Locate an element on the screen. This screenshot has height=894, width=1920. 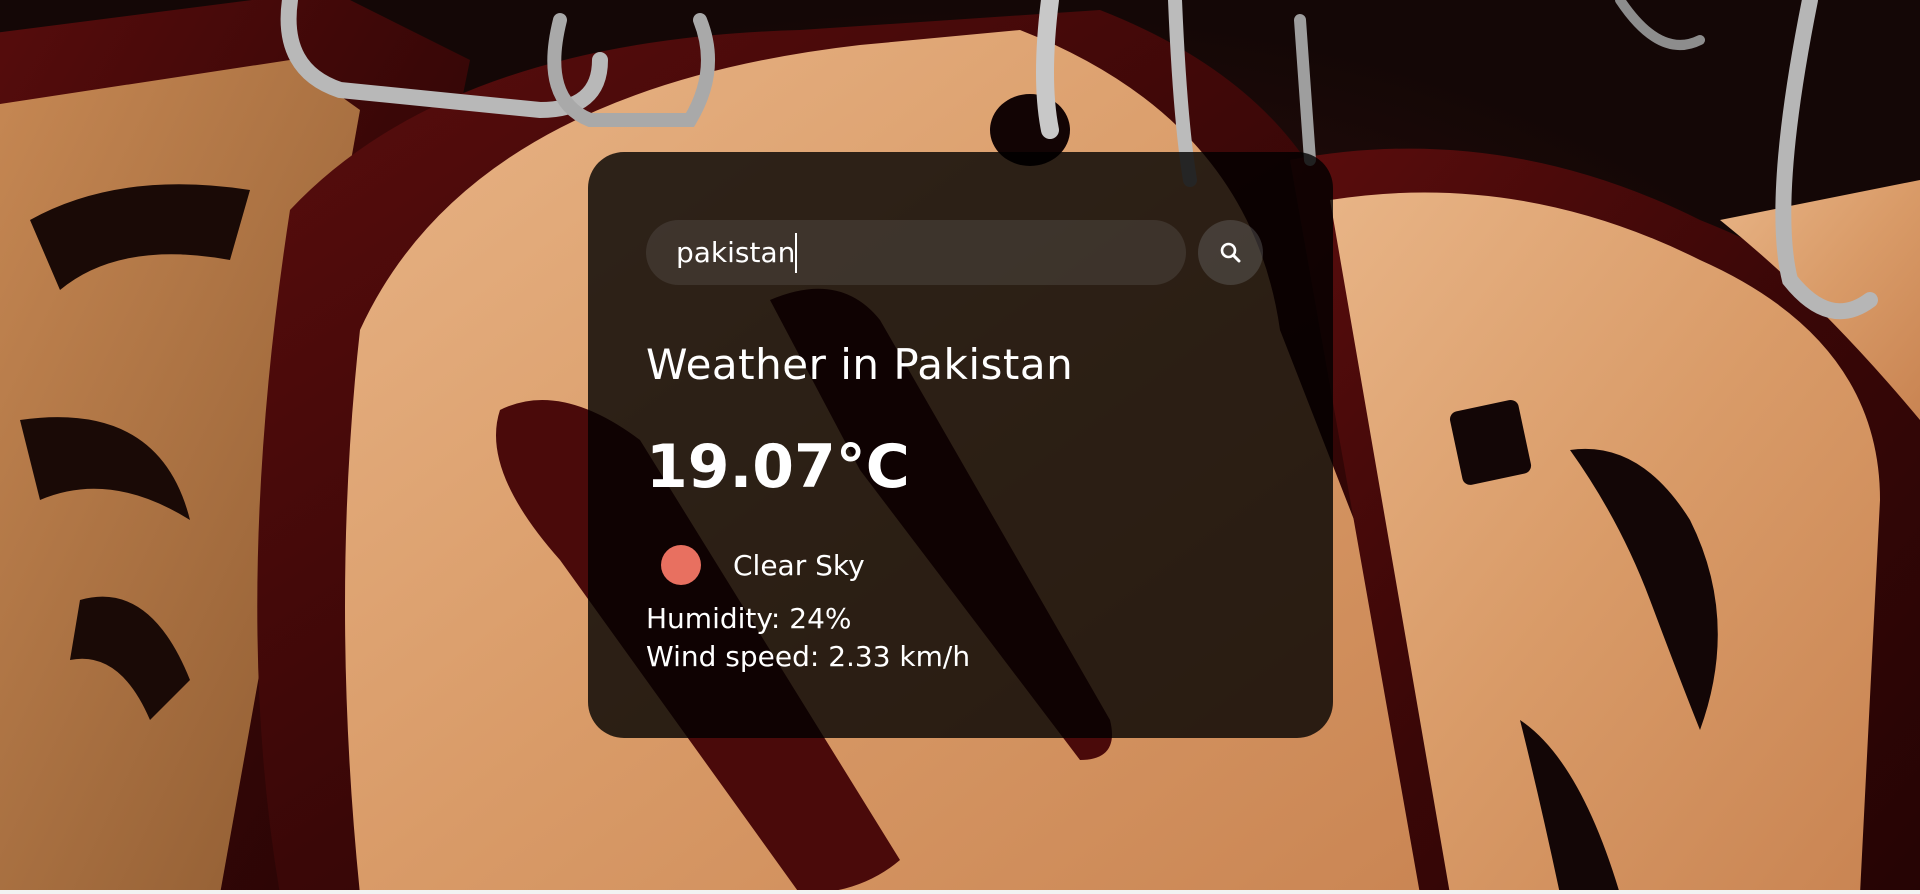
search-bar is located at coordinates (960, 252).